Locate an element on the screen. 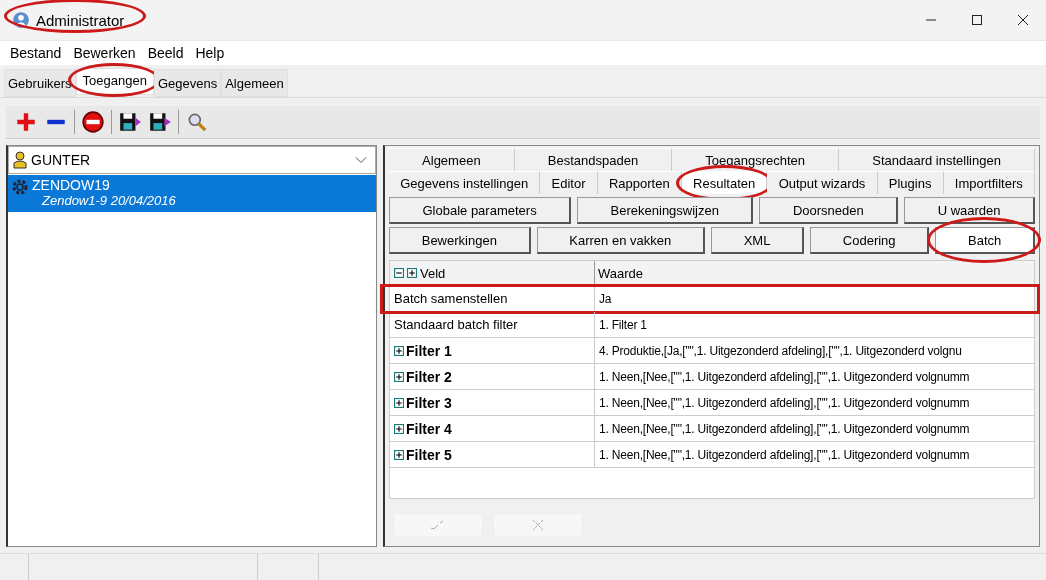 Image resolution: width=1046 pixels, height=580 pixels. field-name: Filter 2 is located at coordinates (429, 376).